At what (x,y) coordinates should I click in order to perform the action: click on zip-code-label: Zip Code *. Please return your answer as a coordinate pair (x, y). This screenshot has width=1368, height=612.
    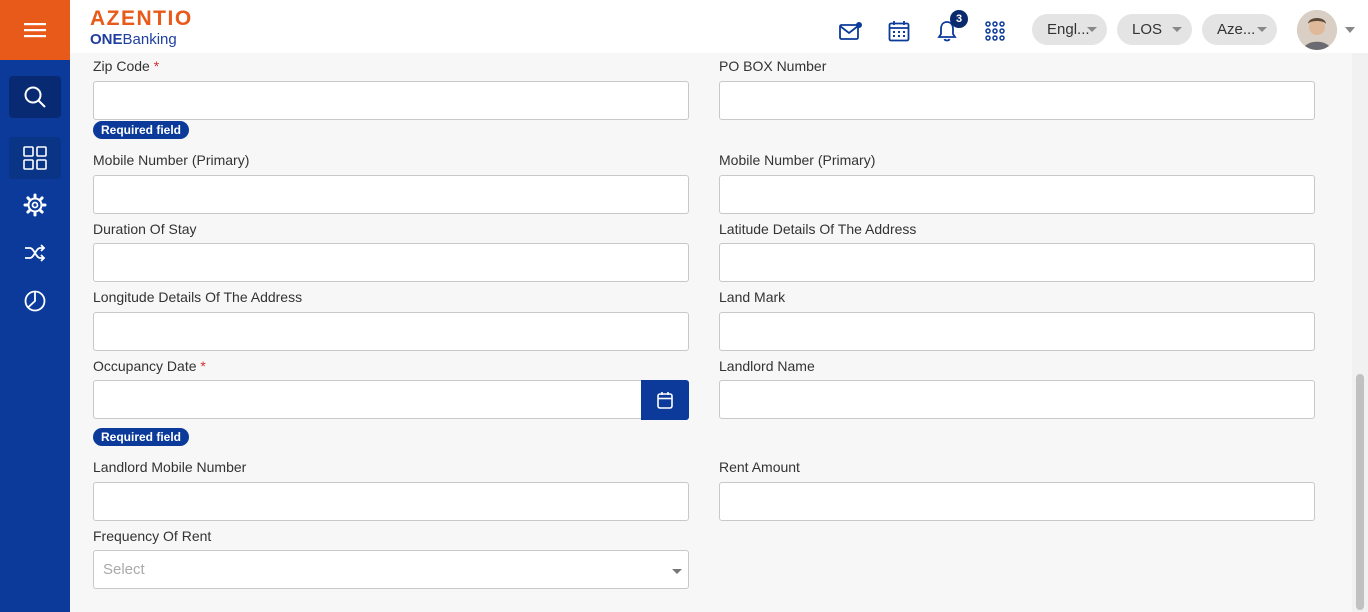
    Looking at the image, I should click on (126, 66).